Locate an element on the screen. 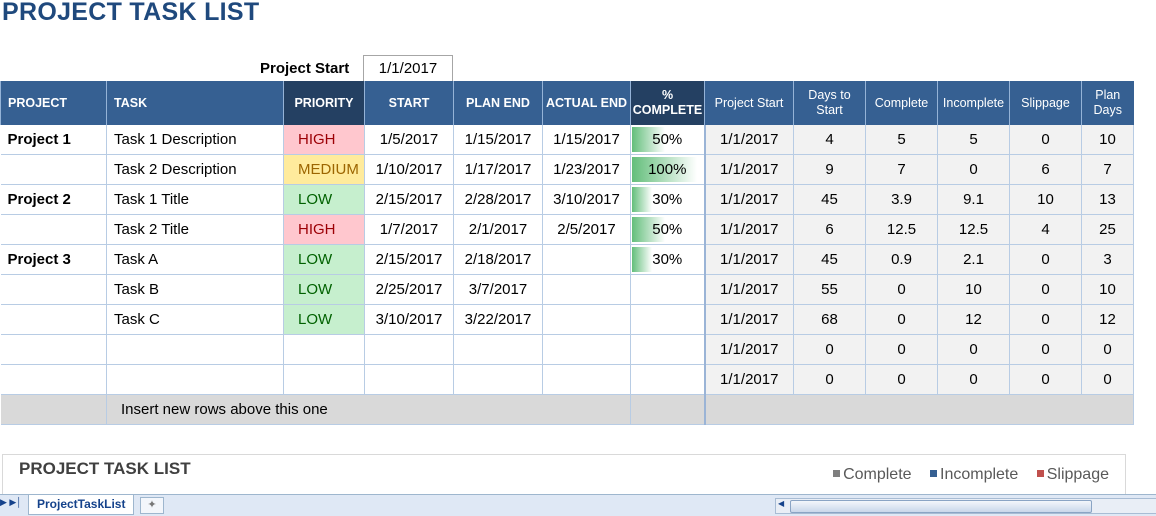 The width and height of the screenshot is (1156, 516). cell-actual-end: 1/23/2017 is located at coordinates (586, 169).